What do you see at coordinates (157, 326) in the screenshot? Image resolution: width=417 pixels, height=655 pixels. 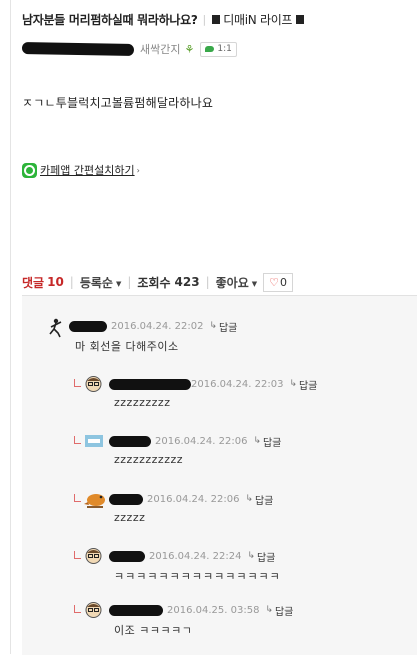 I see `comment-date: 2016.04.24. 22:02` at bounding box center [157, 326].